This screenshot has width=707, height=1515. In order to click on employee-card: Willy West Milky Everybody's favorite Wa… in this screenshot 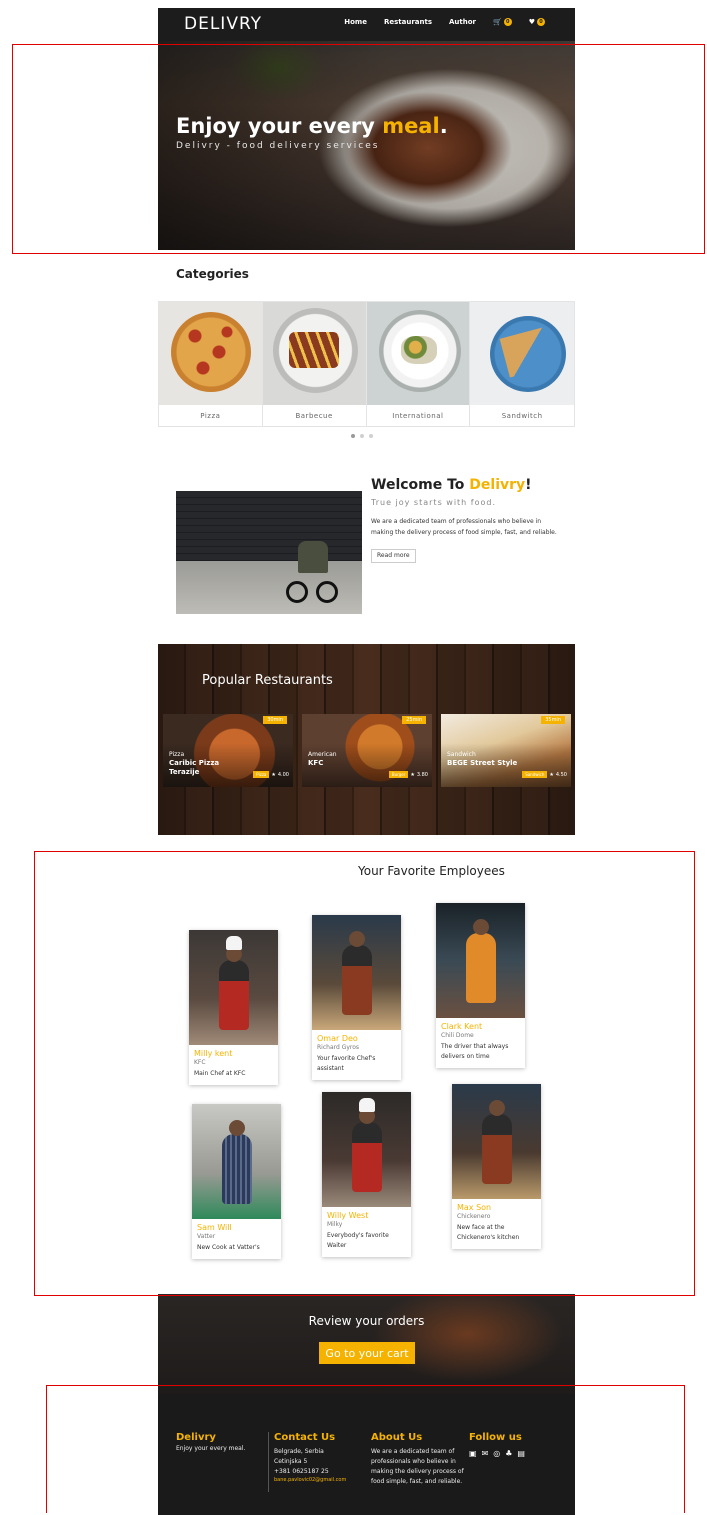, I will do `click(366, 1174)`.